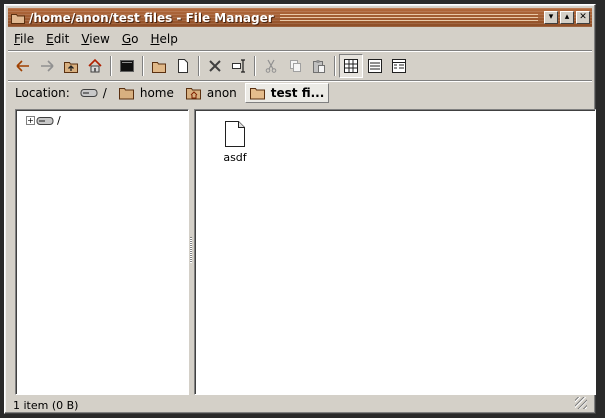 This screenshot has height=418, width=605. I want to click on up-button, so click(71, 66).